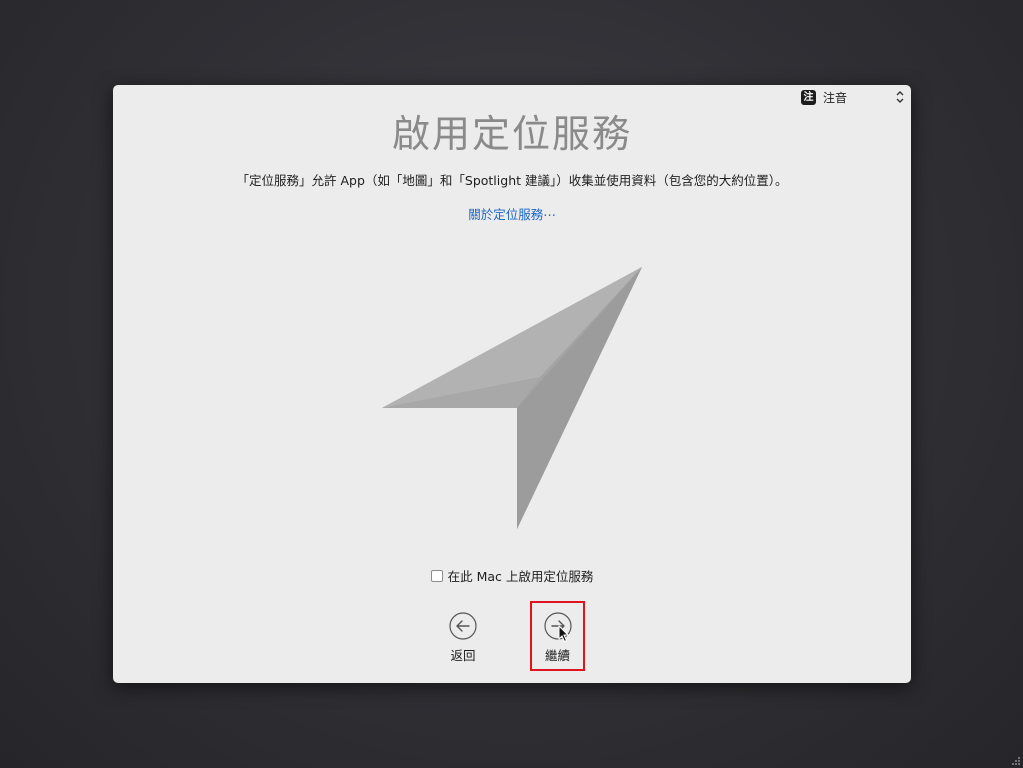  Describe the element at coordinates (463, 655) in the screenshot. I see `back-button-label: 返回` at that location.